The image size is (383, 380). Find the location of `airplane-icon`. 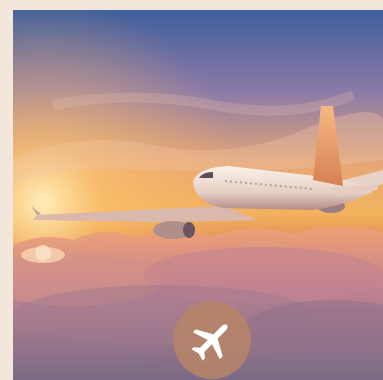

airplane-icon is located at coordinates (209, 342).